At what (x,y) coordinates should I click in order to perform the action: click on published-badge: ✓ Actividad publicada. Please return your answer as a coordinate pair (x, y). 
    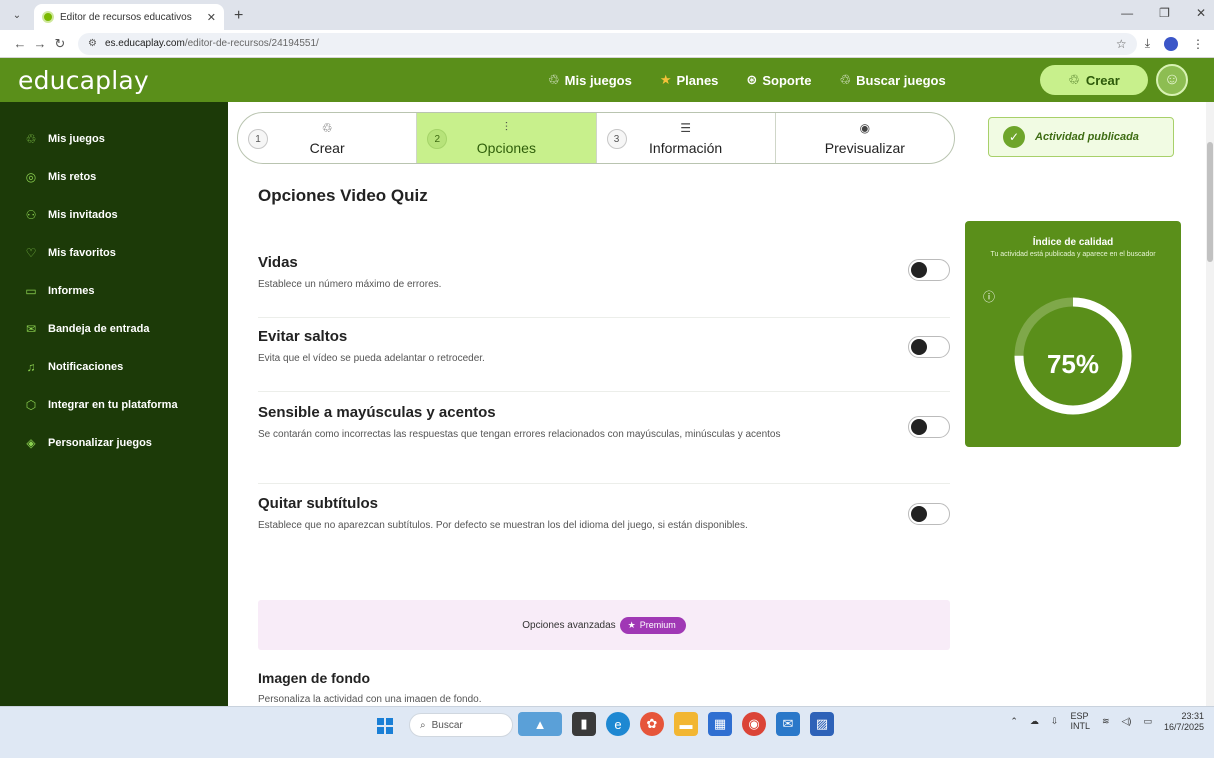
    Looking at the image, I should click on (1081, 137).